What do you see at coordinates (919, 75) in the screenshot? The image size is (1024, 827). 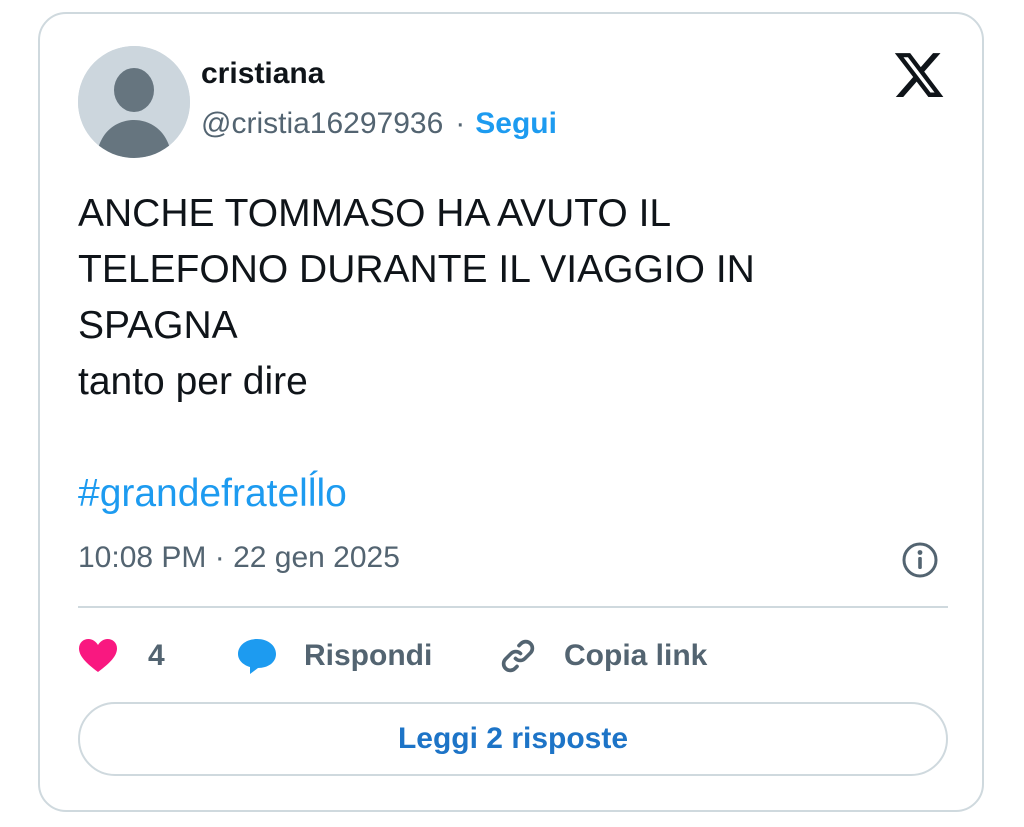 I see `x-logo-icon` at bounding box center [919, 75].